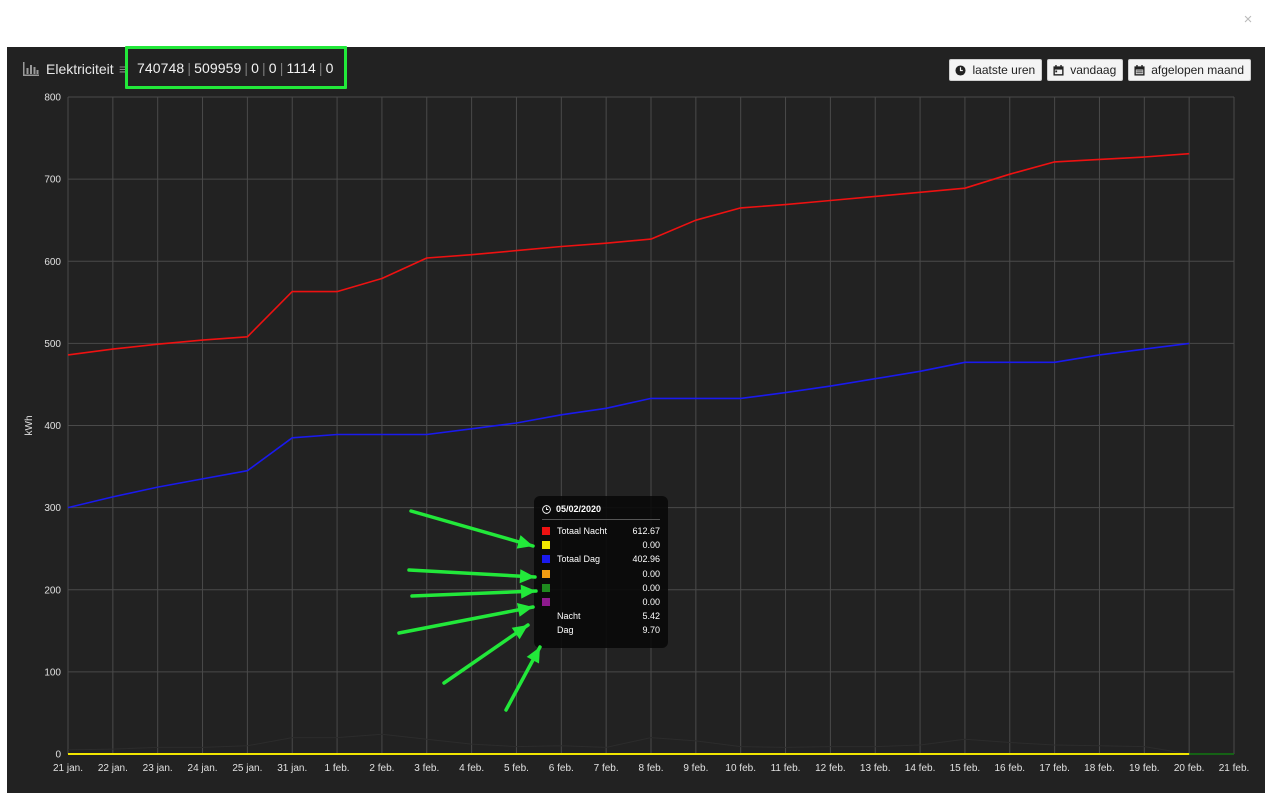 The height and width of the screenshot is (800, 1272). I want to click on y-tick-label: 500, so click(52, 344).